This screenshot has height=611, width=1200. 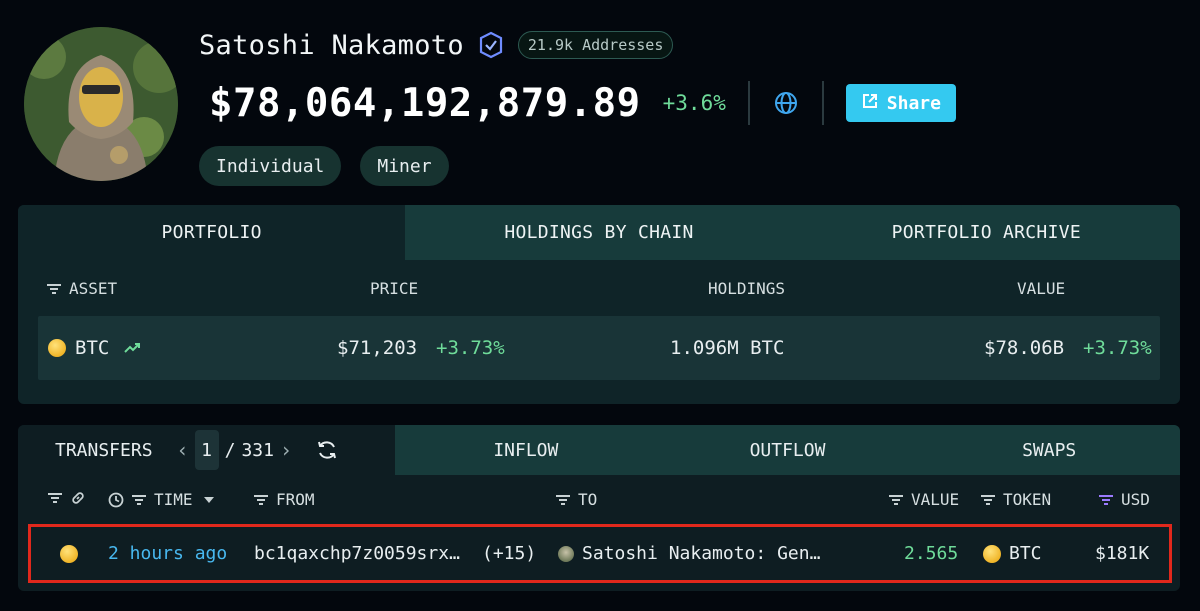 What do you see at coordinates (727, 348) in the screenshot?
I see `asset-holdings: 1.096M BTC` at bounding box center [727, 348].